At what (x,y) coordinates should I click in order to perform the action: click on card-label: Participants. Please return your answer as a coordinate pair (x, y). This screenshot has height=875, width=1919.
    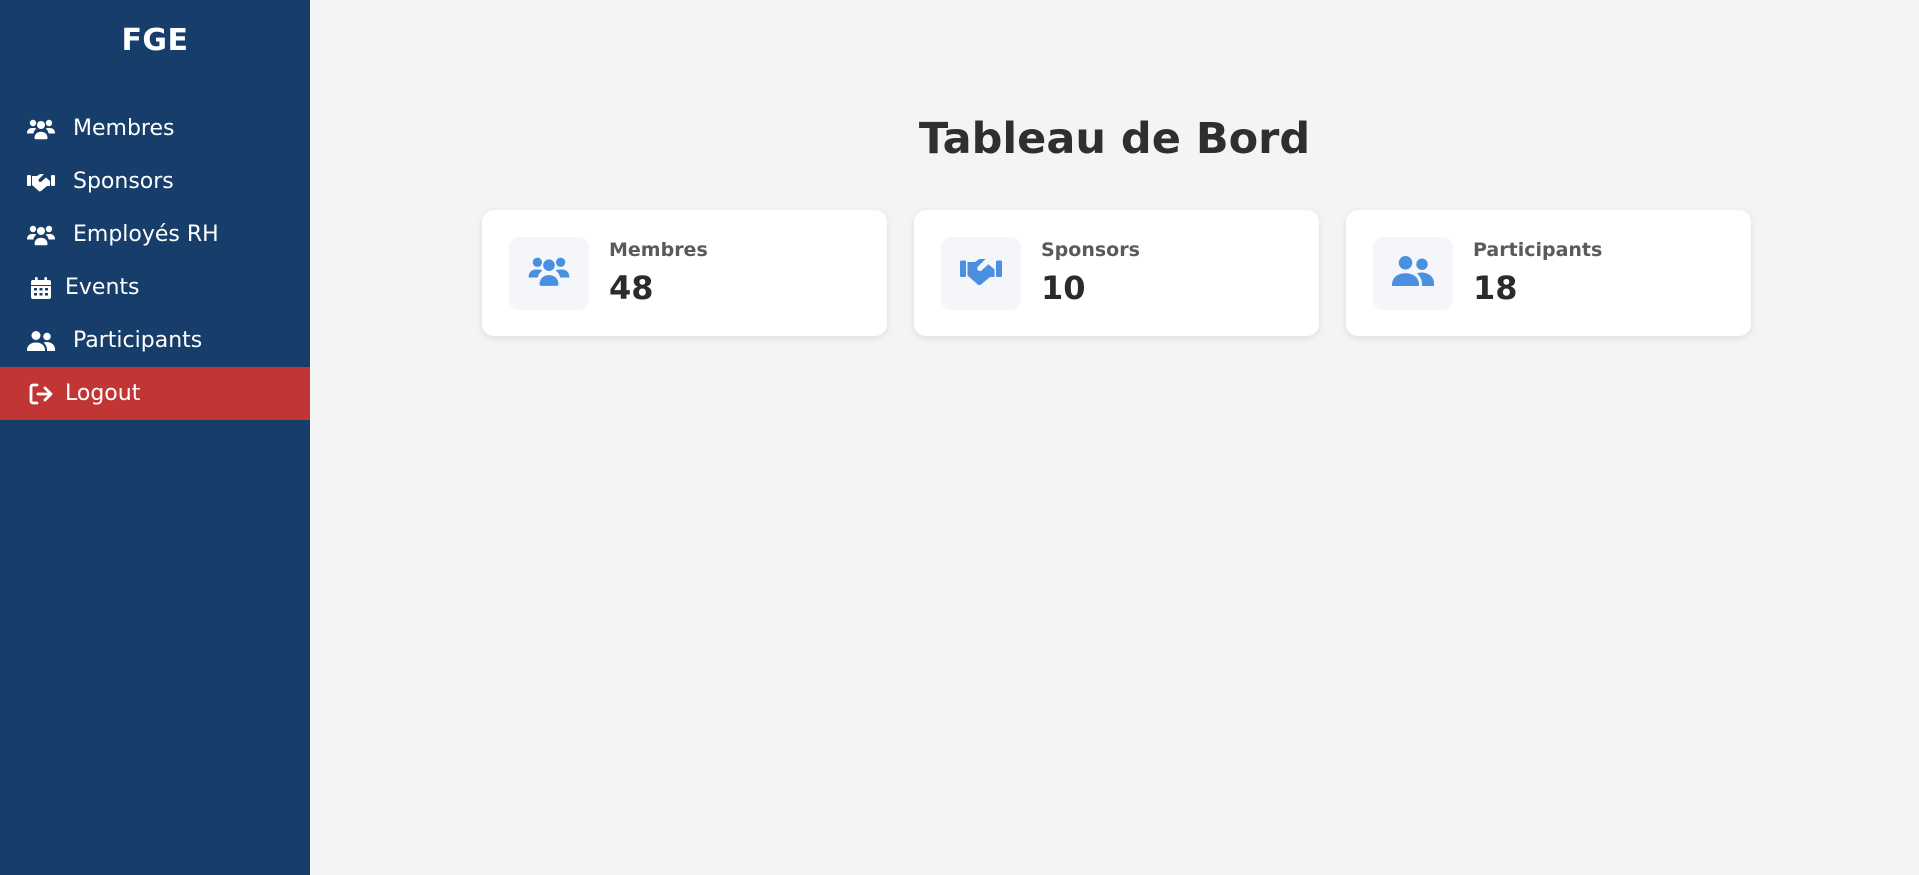
    Looking at the image, I should click on (1538, 250).